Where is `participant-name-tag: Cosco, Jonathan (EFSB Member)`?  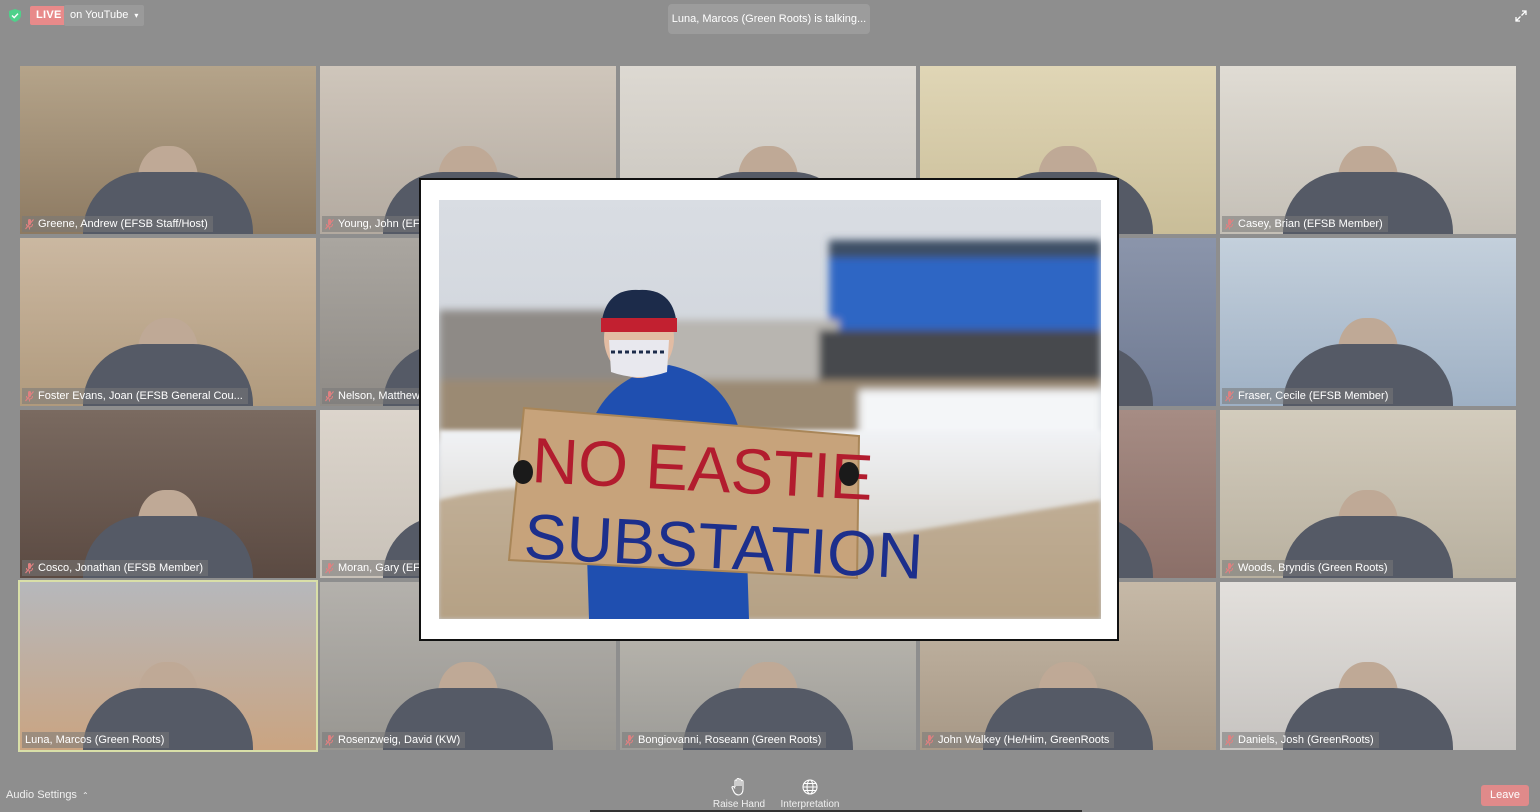
participant-name-tag: Cosco, Jonathan (EFSB Member) is located at coordinates (115, 568).